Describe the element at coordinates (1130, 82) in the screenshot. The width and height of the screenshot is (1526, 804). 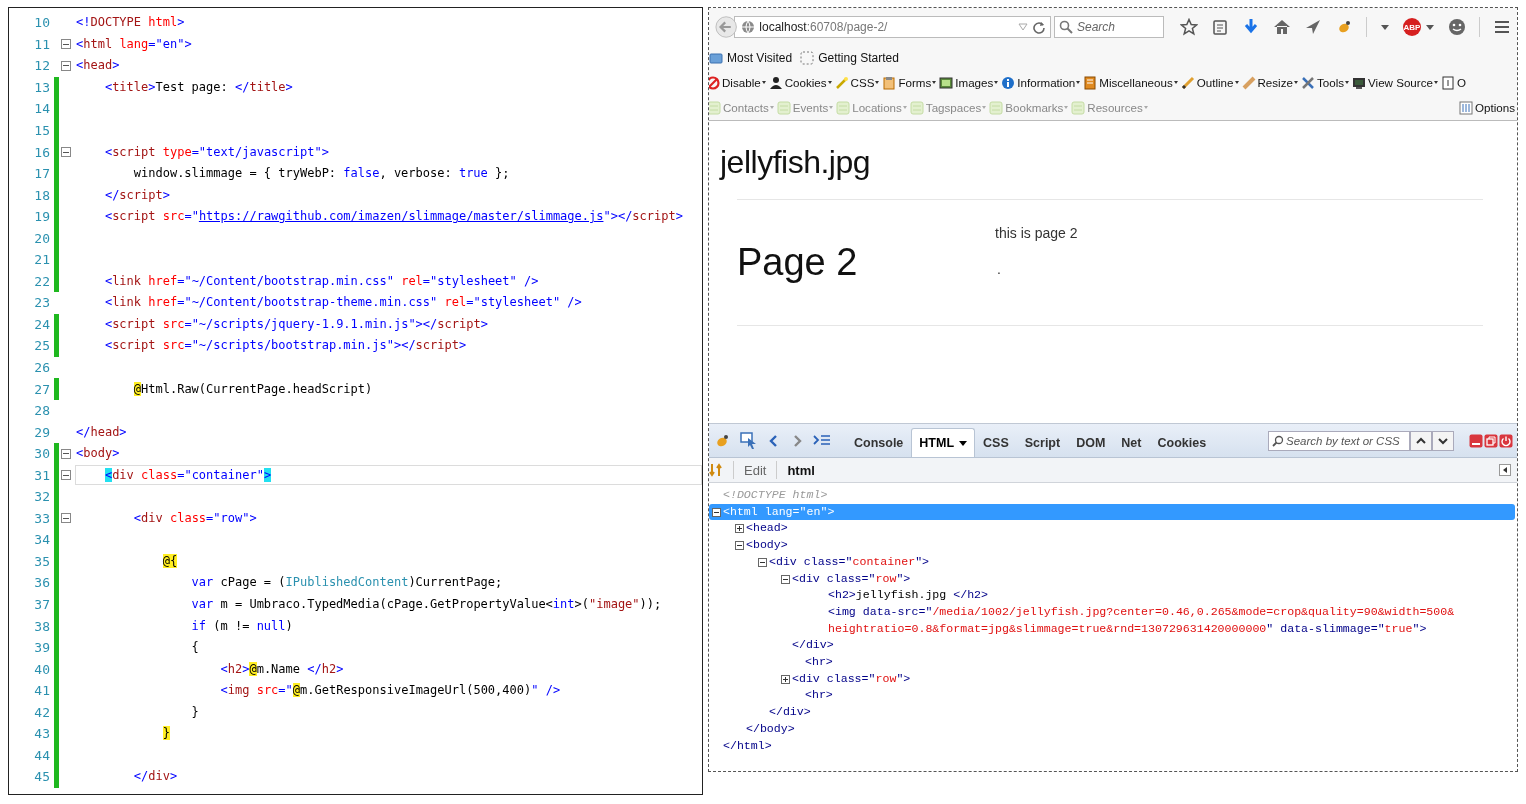
I see `toolbar-menu: Miscellaneous` at that location.